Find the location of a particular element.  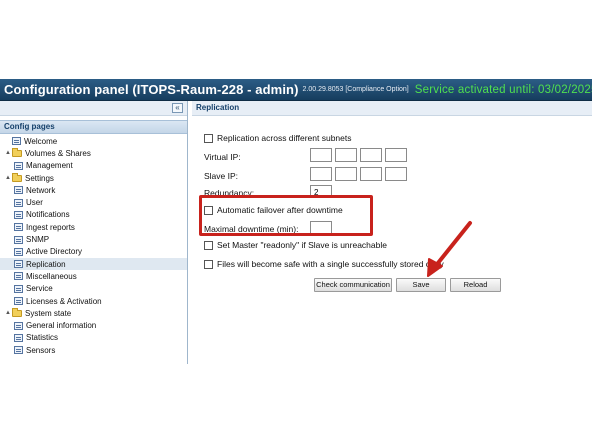

sidebar-item-label: Statistics is located at coordinates (42, 338).